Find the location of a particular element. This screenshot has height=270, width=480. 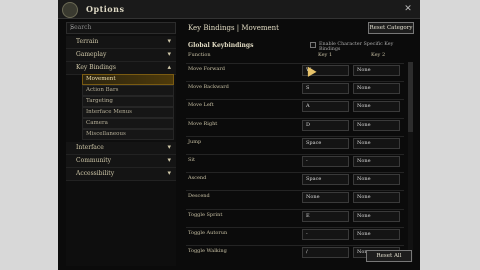

keybinding-function: Sit is located at coordinates (192, 160).